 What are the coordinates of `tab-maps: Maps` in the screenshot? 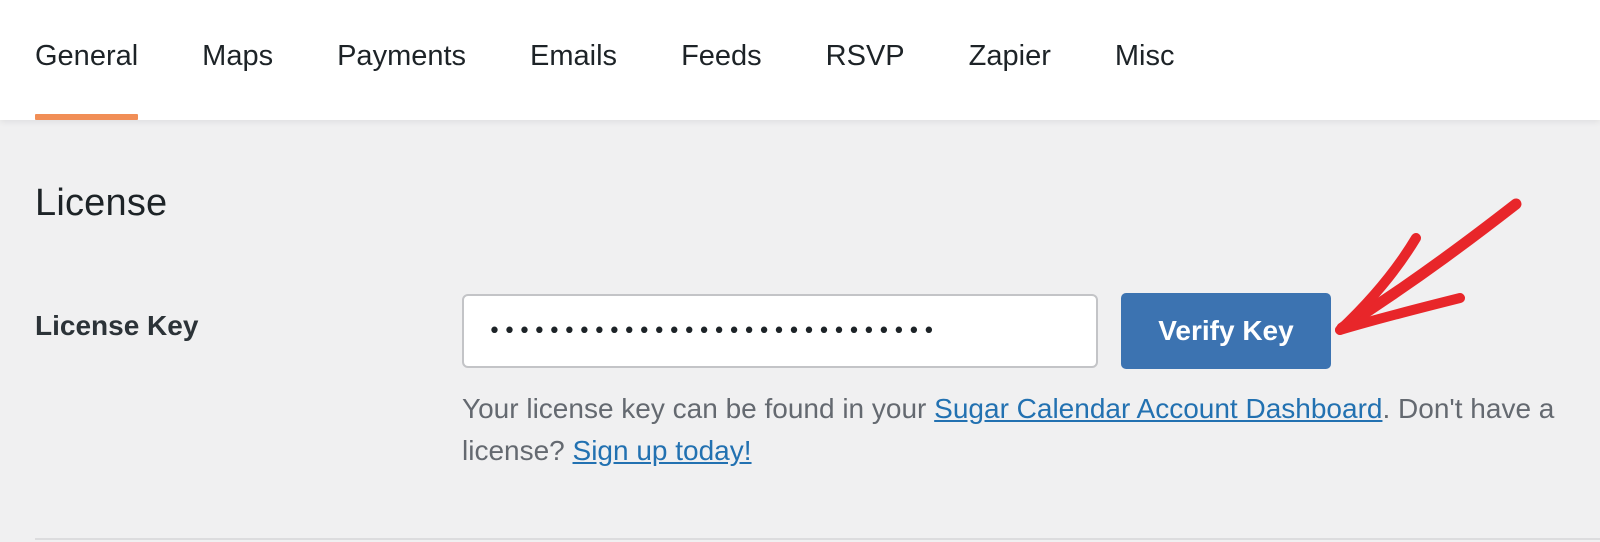 It's located at (237, 60).